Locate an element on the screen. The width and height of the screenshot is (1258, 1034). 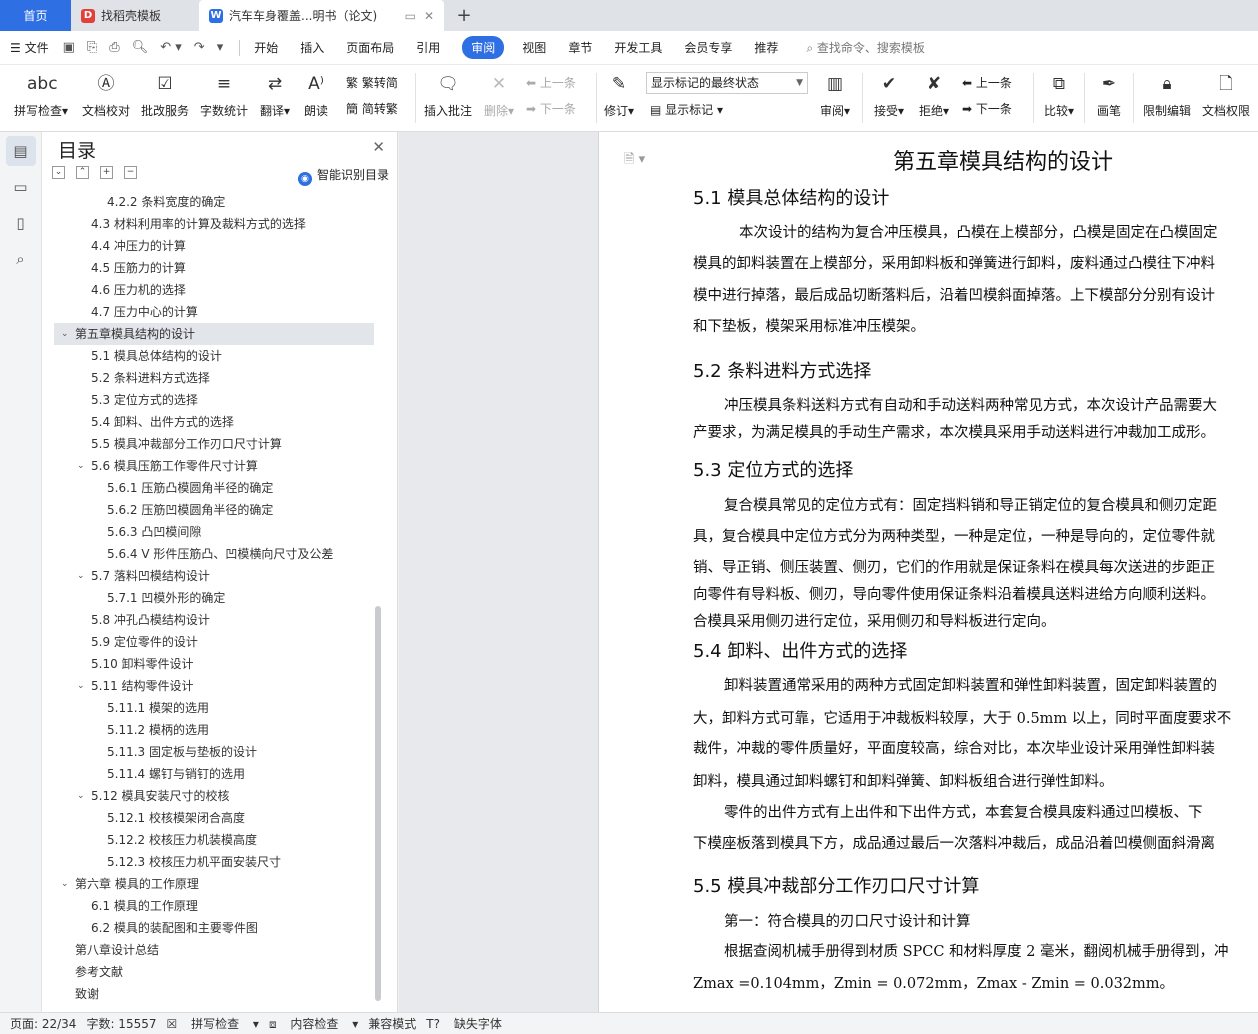
batch-service-button: ☑ 批改服务 is located at coordinates (165, 95).